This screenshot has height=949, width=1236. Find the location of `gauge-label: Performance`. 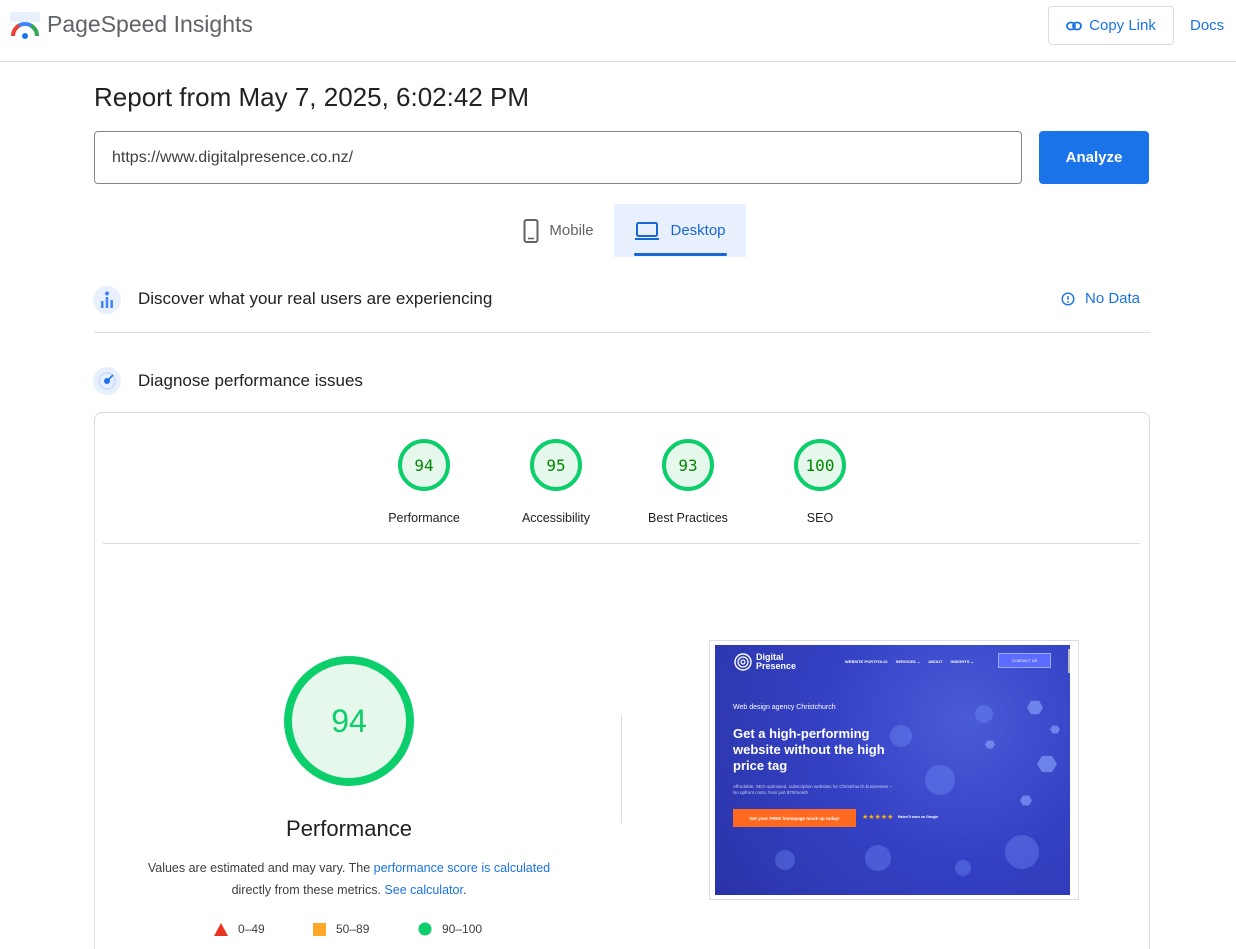

gauge-label: Performance is located at coordinates (424, 518).